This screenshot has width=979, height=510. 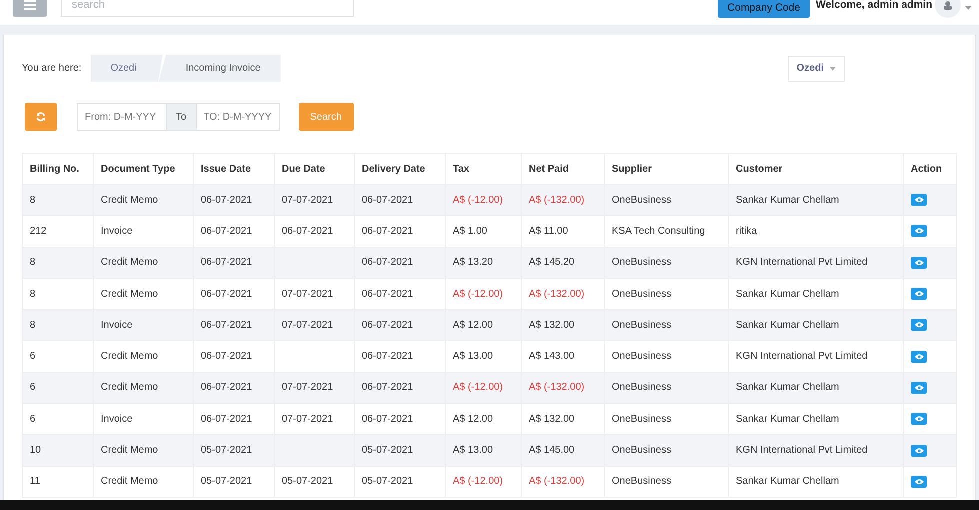 What do you see at coordinates (764, 9) in the screenshot?
I see `company-code-button: Company Code` at bounding box center [764, 9].